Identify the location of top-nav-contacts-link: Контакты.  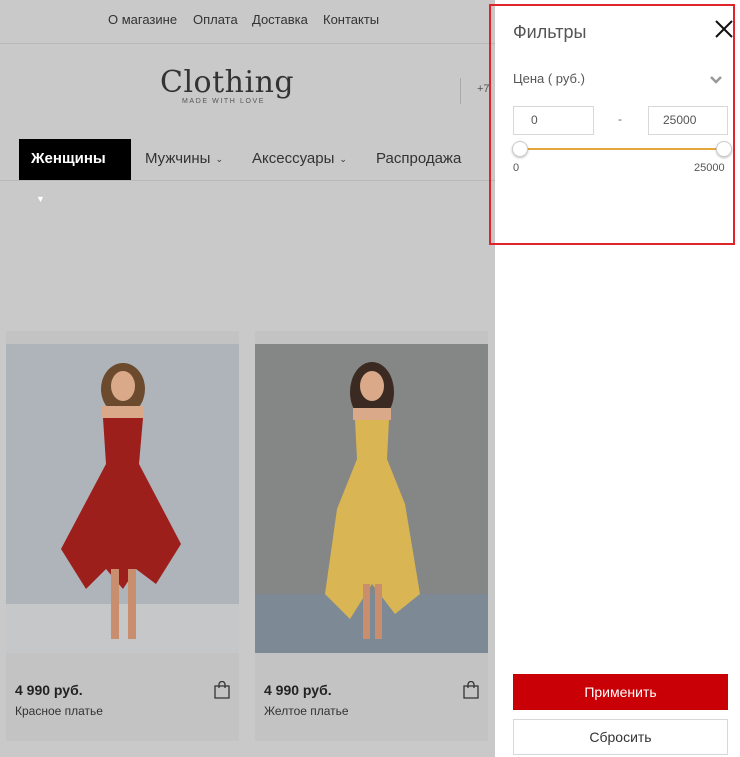
(351, 19).